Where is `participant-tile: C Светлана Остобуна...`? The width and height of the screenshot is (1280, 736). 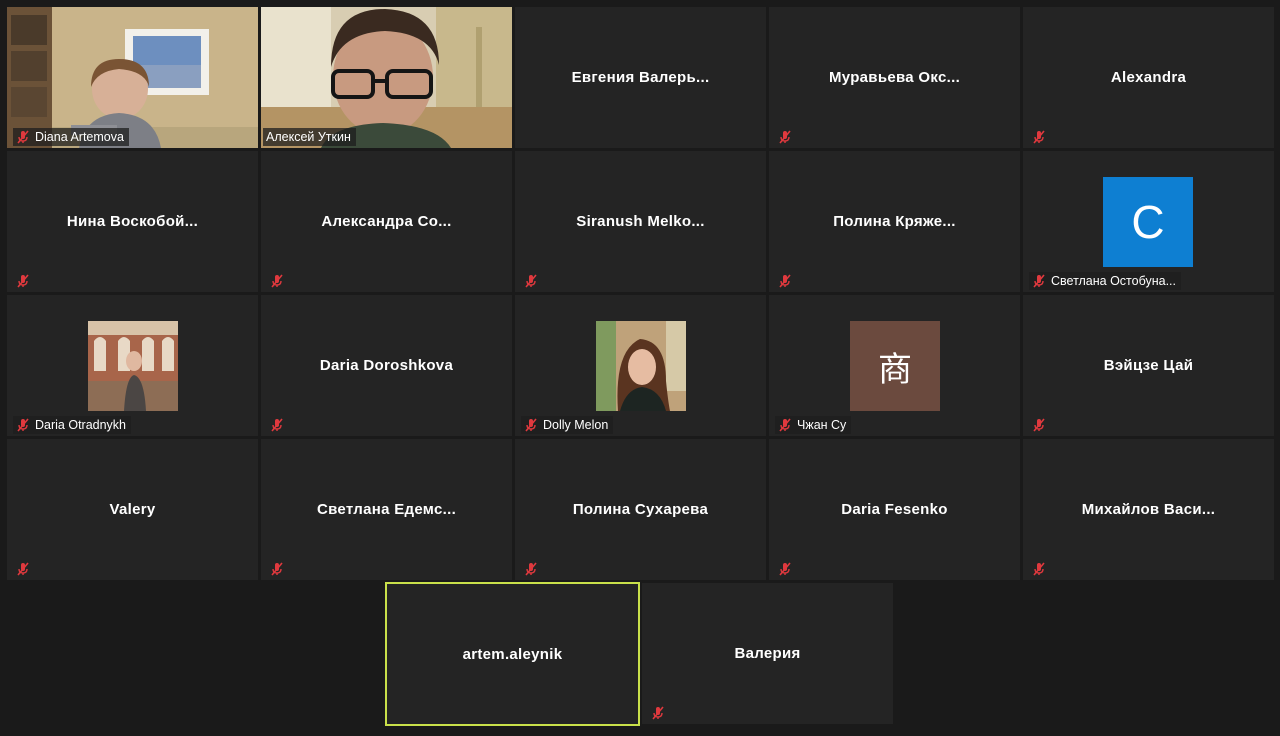
participant-tile: C Светлана Остобуна... is located at coordinates (1148, 221).